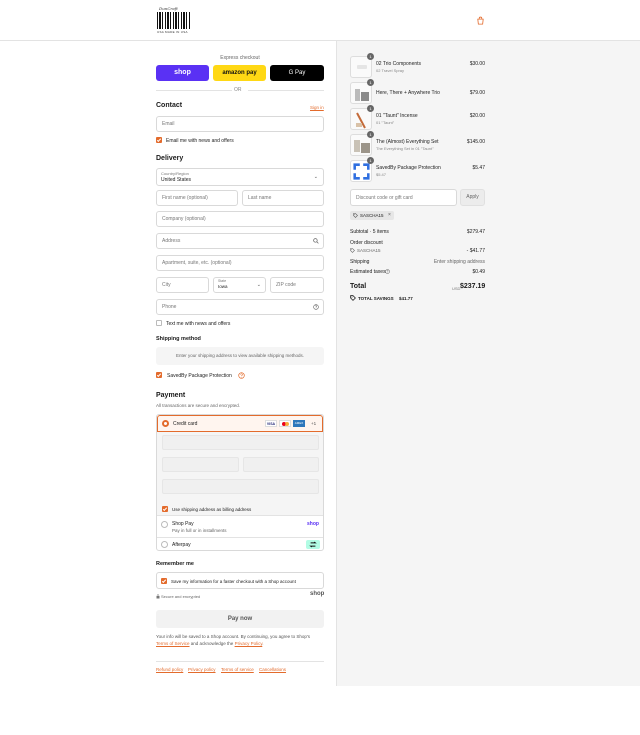  Describe the element at coordinates (200, 464) in the screenshot. I see `expiry-field` at that location.